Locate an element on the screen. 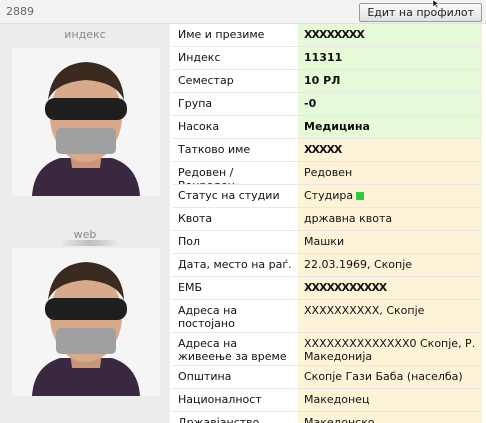 This screenshot has width=486, height=423. table-row-semester: Семестар 10 РЛ is located at coordinates (327, 81).